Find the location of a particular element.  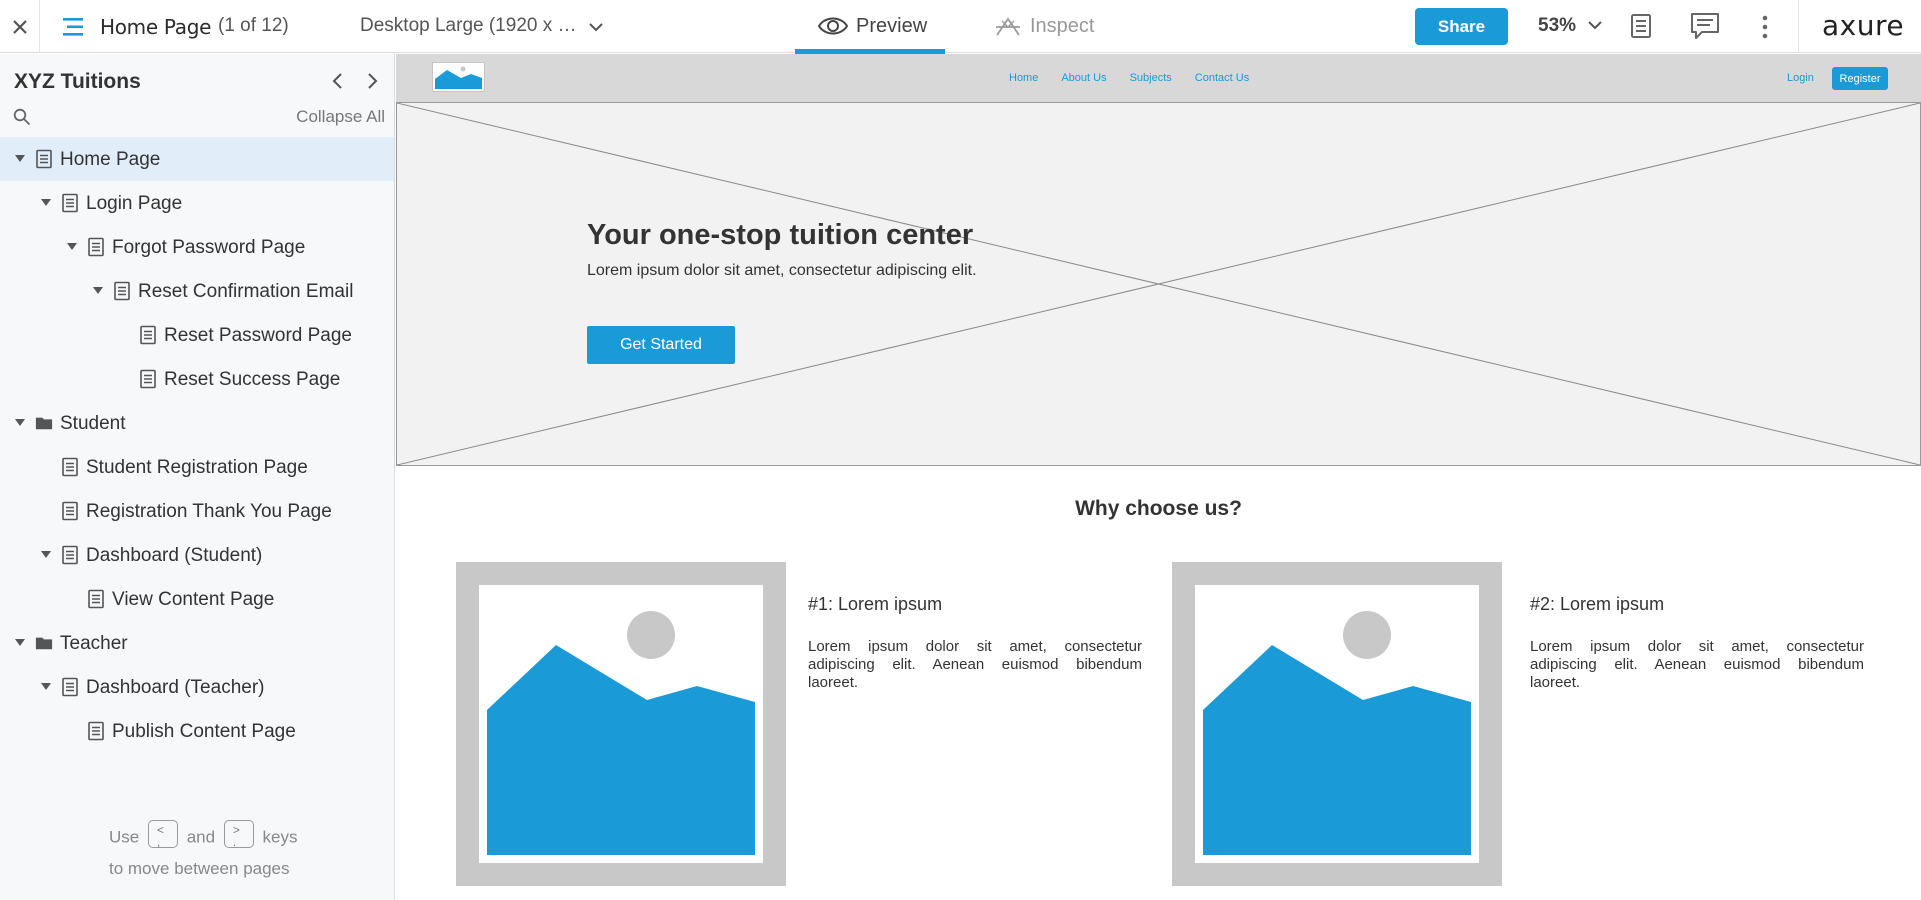

tree-item: Forgot Password Page is located at coordinates (197, 247).